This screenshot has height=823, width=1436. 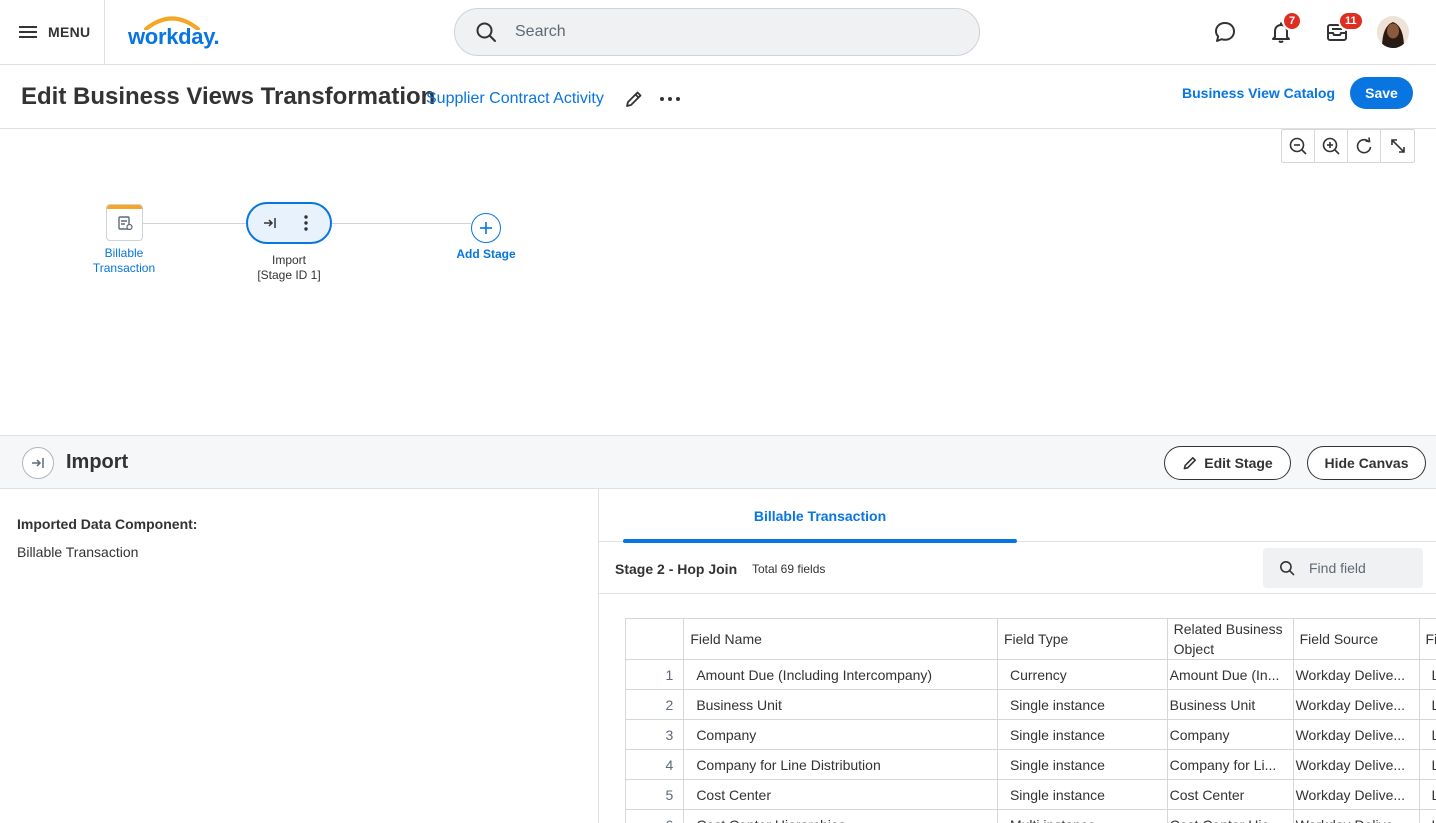 What do you see at coordinates (289, 275) in the screenshot?
I see `stage-node-id: [Stage ID 1]` at bounding box center [289, 275].